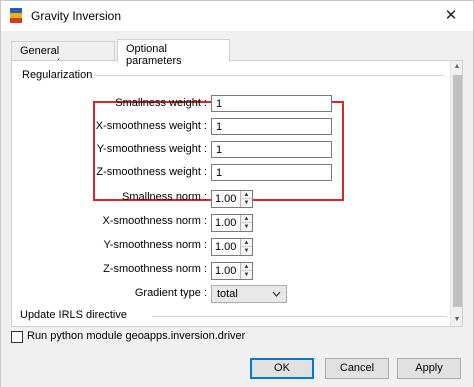 The image size is (474, 387). I want to click on gradient-type-select: total, so click(249, 294).